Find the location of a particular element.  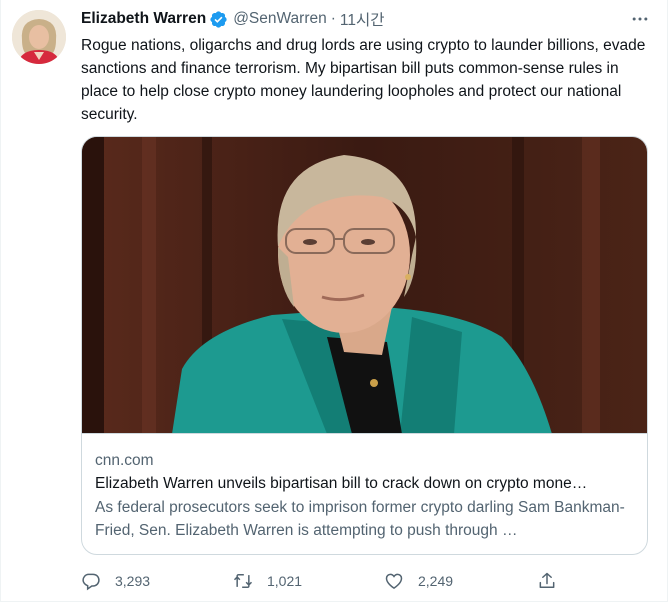

retweet-icon is located at coordinates (243, 581).